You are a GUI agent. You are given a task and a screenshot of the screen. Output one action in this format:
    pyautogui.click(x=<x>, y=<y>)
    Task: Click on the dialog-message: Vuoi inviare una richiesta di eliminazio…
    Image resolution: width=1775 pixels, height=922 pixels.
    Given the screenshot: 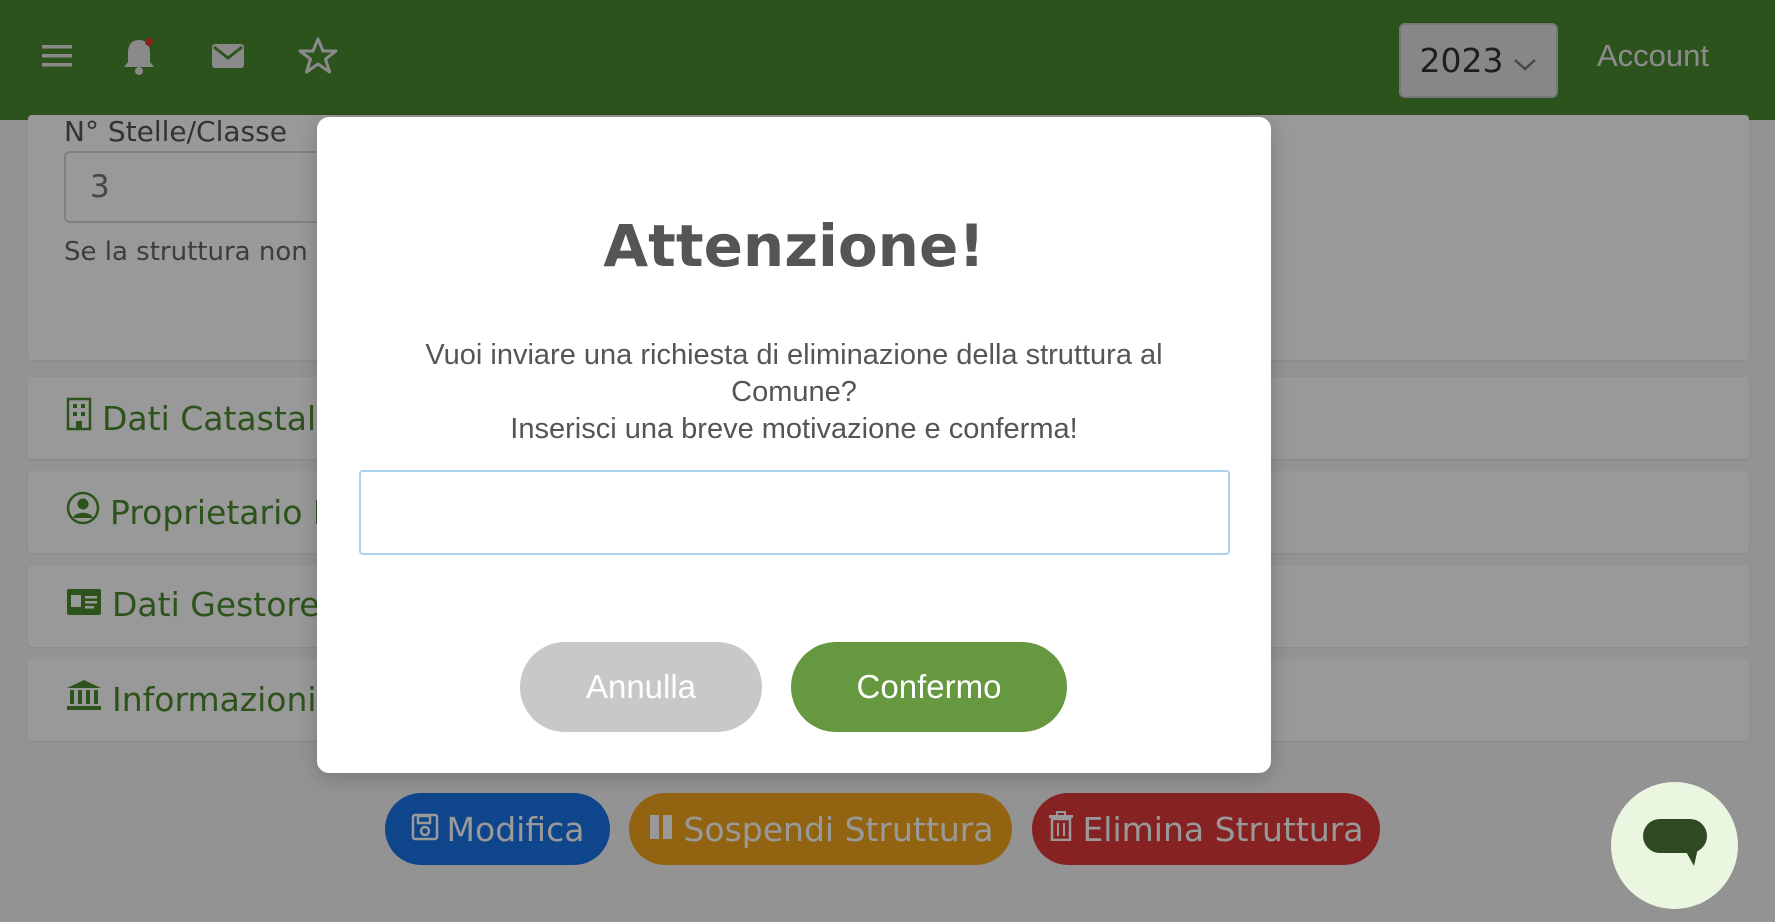 What is the action you would take?
    pyautogui.click(x=794, y=392)
    